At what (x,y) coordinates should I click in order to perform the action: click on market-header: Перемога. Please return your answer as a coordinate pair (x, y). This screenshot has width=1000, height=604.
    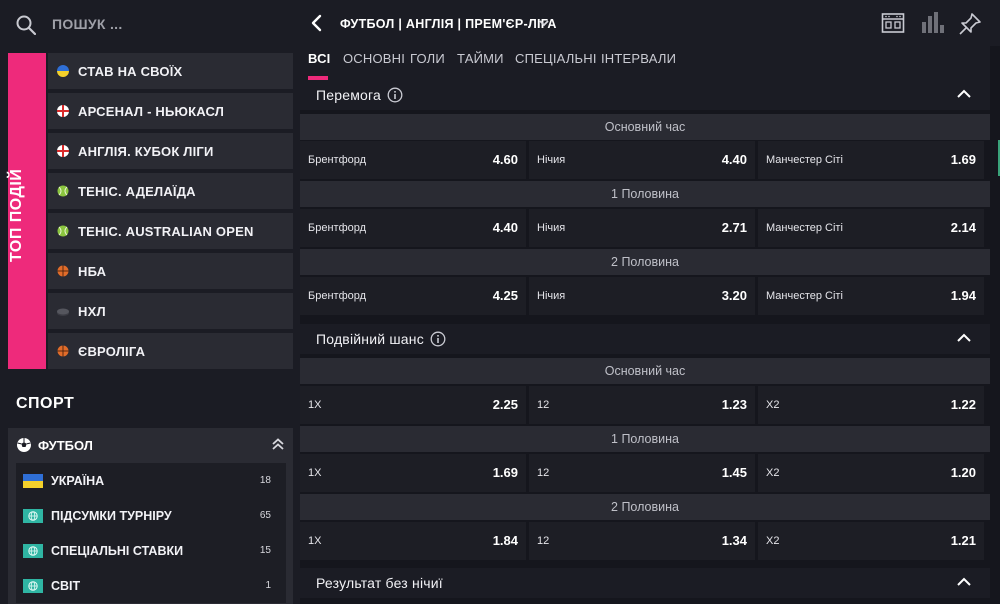
    Looking at the image, I should click on (645, 95).